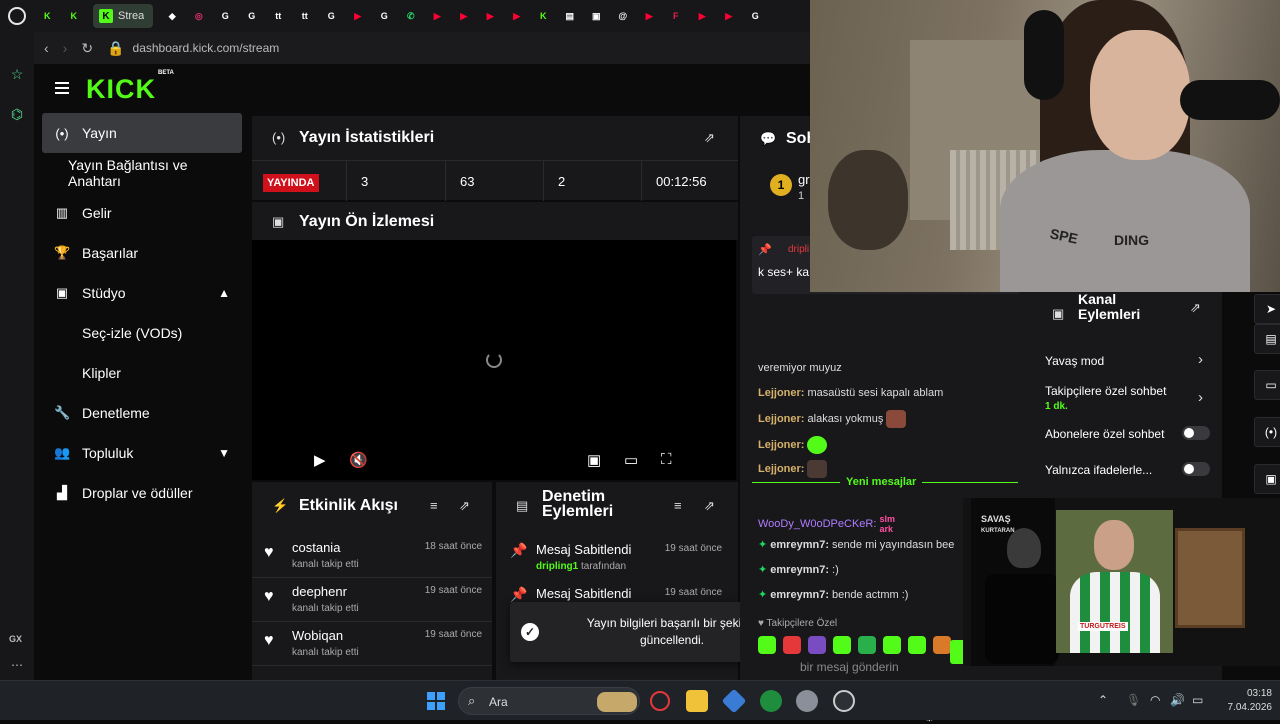 The image size is (1280, 724). Describe the element at coordinates (1196, 469) in the screenshot. I see `emotes-only-toggle` at that location.